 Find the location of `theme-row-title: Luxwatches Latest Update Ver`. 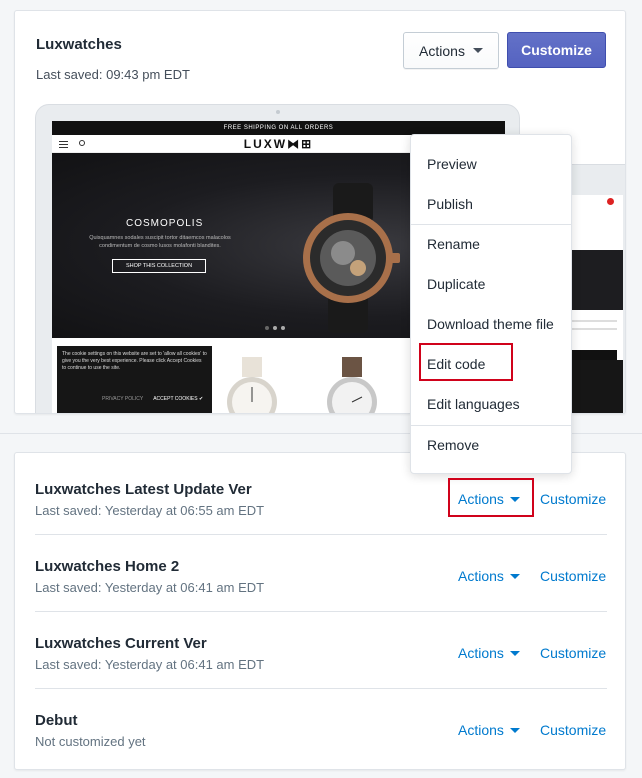

theme-row-title: Luxwatches Latest Update Ver is located at coordinates (143, 489).